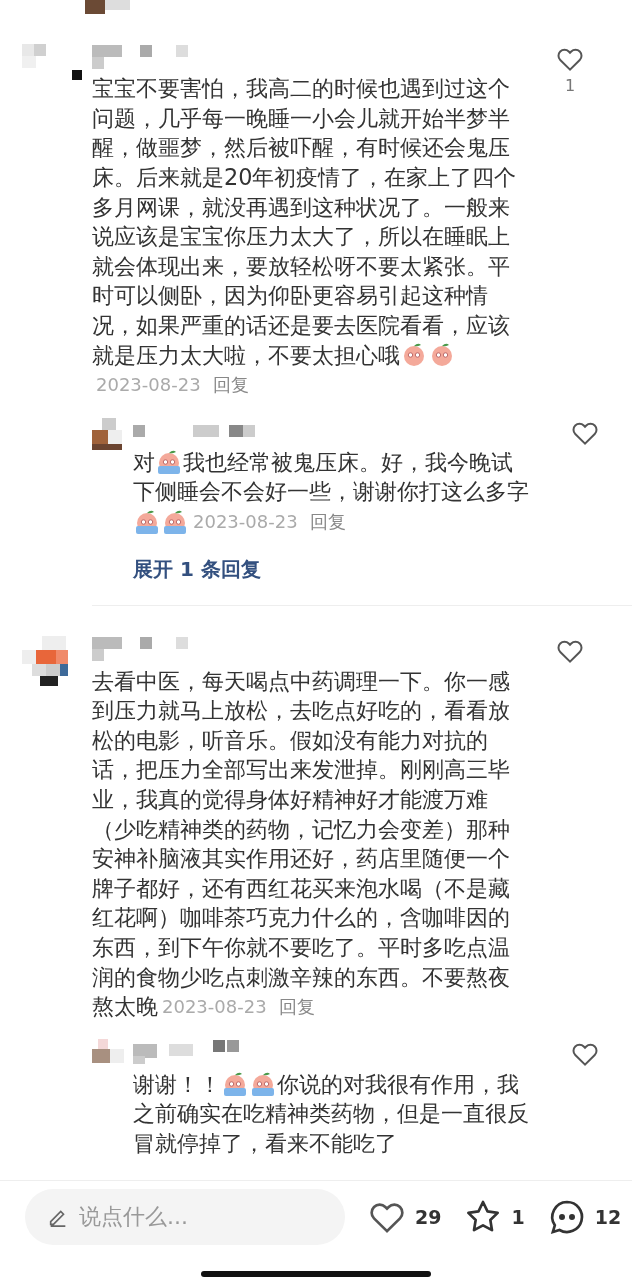 This screenshot has height=1280, width=632. I want to click on comment-text: 就是压力太大啦，不要太担心哦, so click(246, 355).